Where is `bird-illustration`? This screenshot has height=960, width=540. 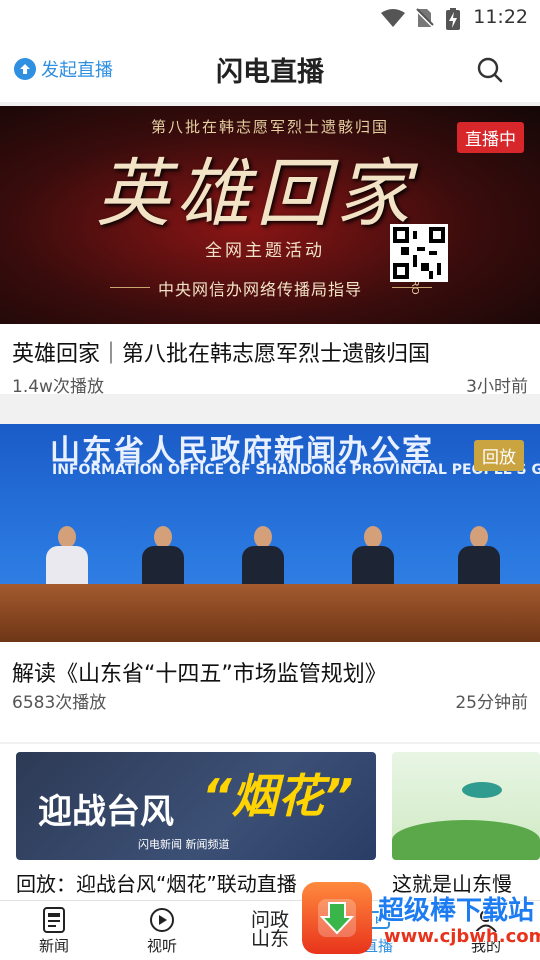
bird-illustration is located at coordinates (482, 790).